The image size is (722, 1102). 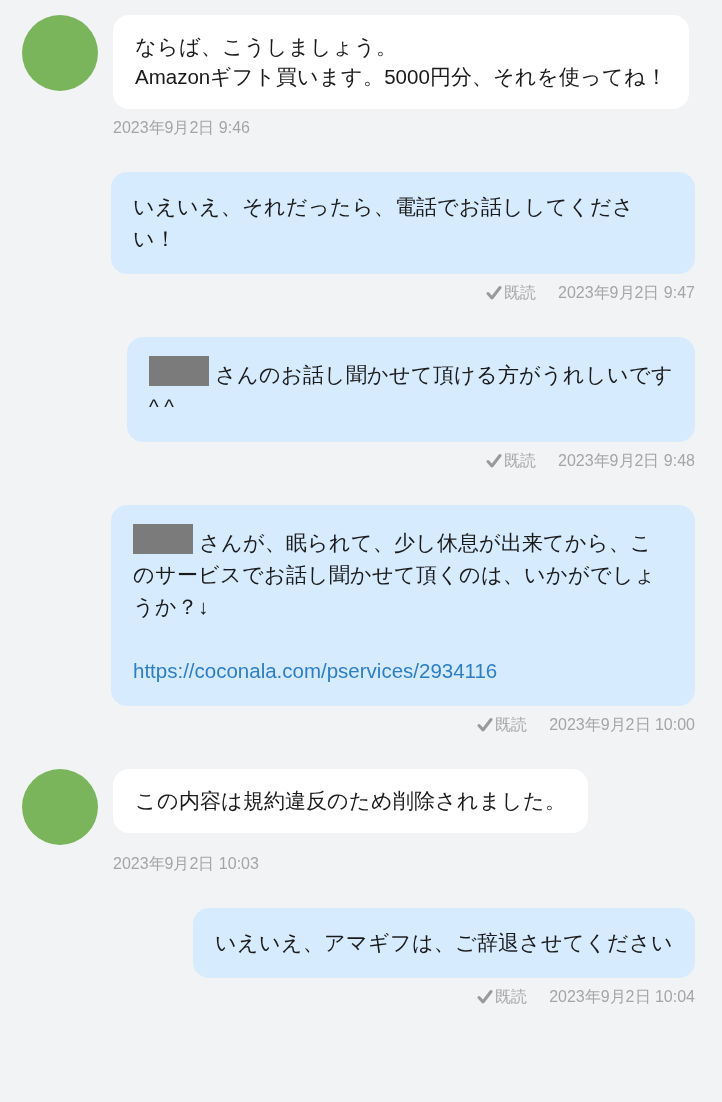 What do you see at coordinates (622, 997) in the screenshot?
I see `timestamp: 2023年9月2日 10:04` at bounding box center [622, 997].